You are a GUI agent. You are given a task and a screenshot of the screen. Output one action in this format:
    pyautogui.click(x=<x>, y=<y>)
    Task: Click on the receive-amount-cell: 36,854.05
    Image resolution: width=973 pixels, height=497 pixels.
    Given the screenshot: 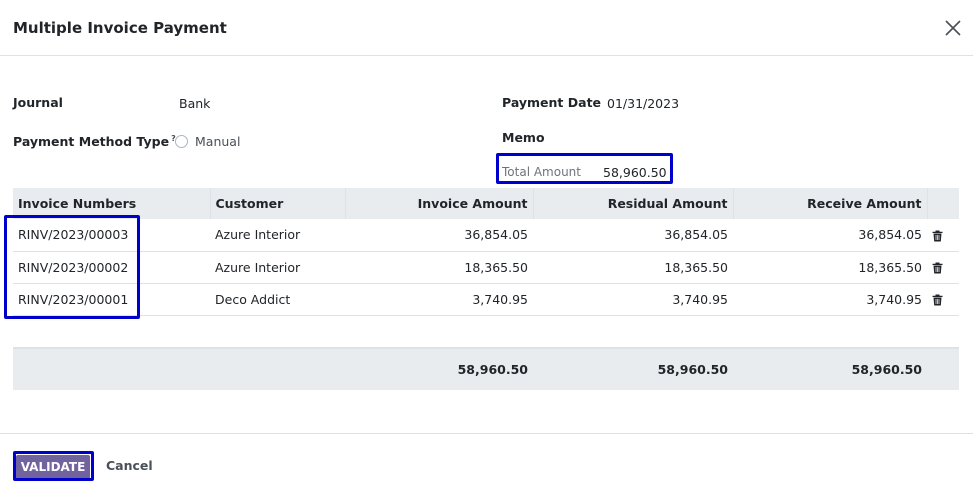 What is the action you would take?
    pyautogui.click(x=830, y=235)
    